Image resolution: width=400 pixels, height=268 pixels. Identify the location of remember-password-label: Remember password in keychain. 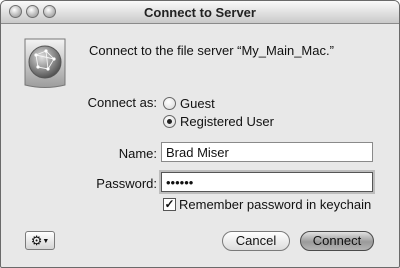
(275, 204).